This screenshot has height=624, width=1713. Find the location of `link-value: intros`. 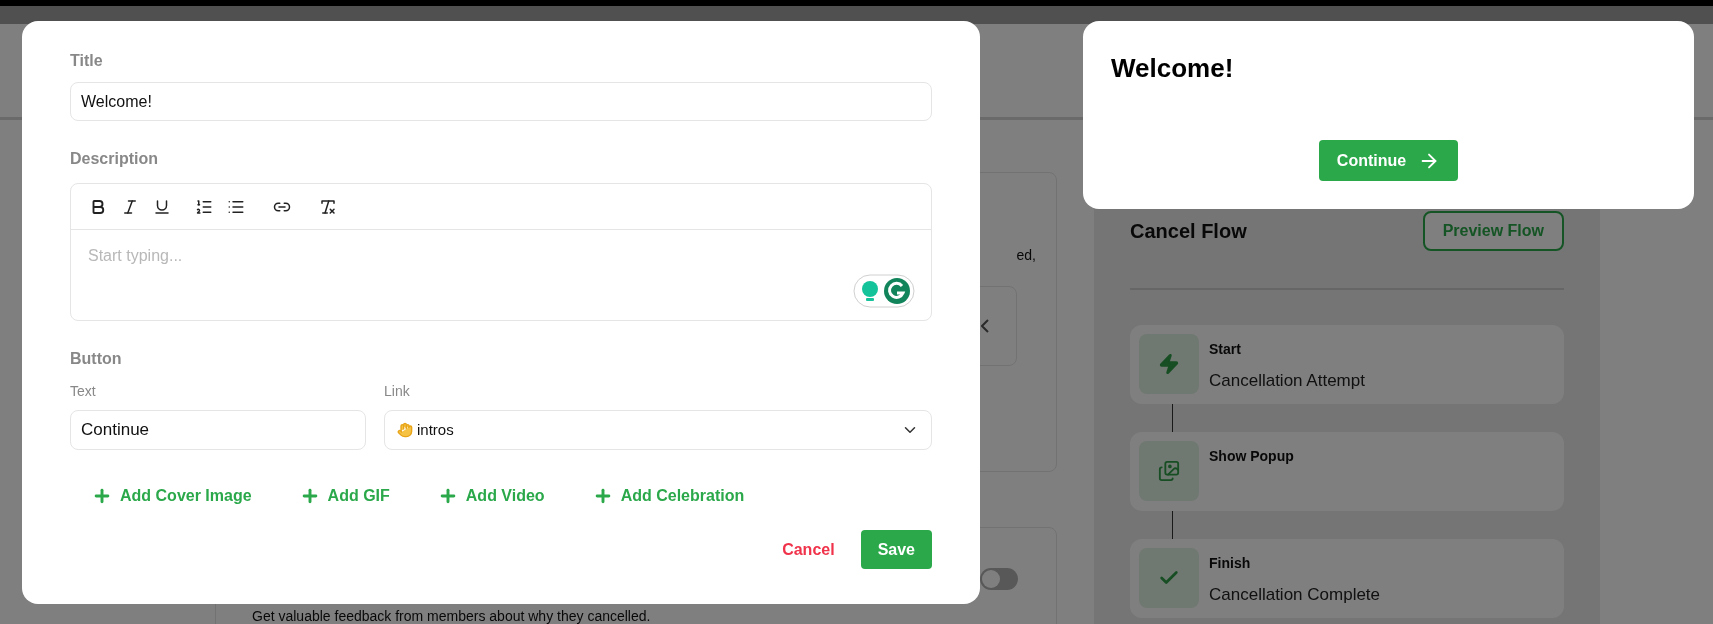

link-value: intros is located at coordinates (435, 429).